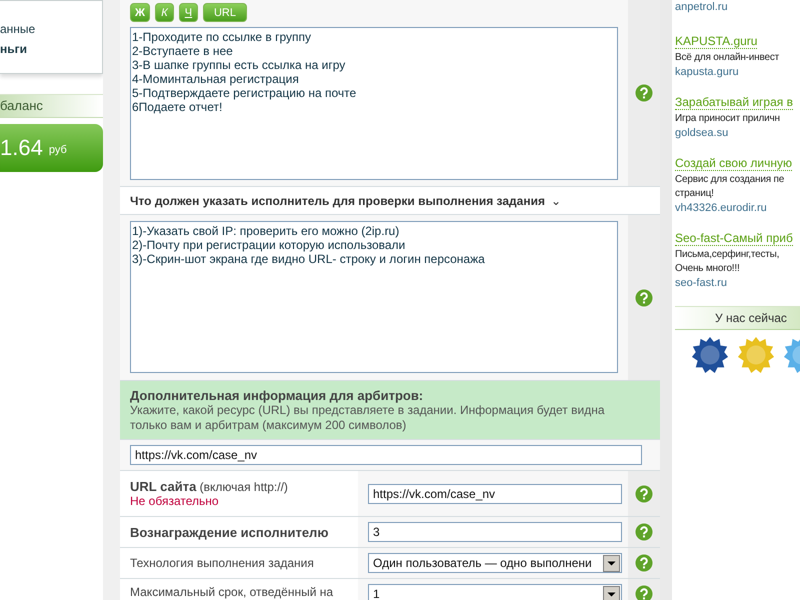  Describe the element at coordinates (222, 563) in the screenshot. I see `field-label: Технология выполнения задания` at that location.